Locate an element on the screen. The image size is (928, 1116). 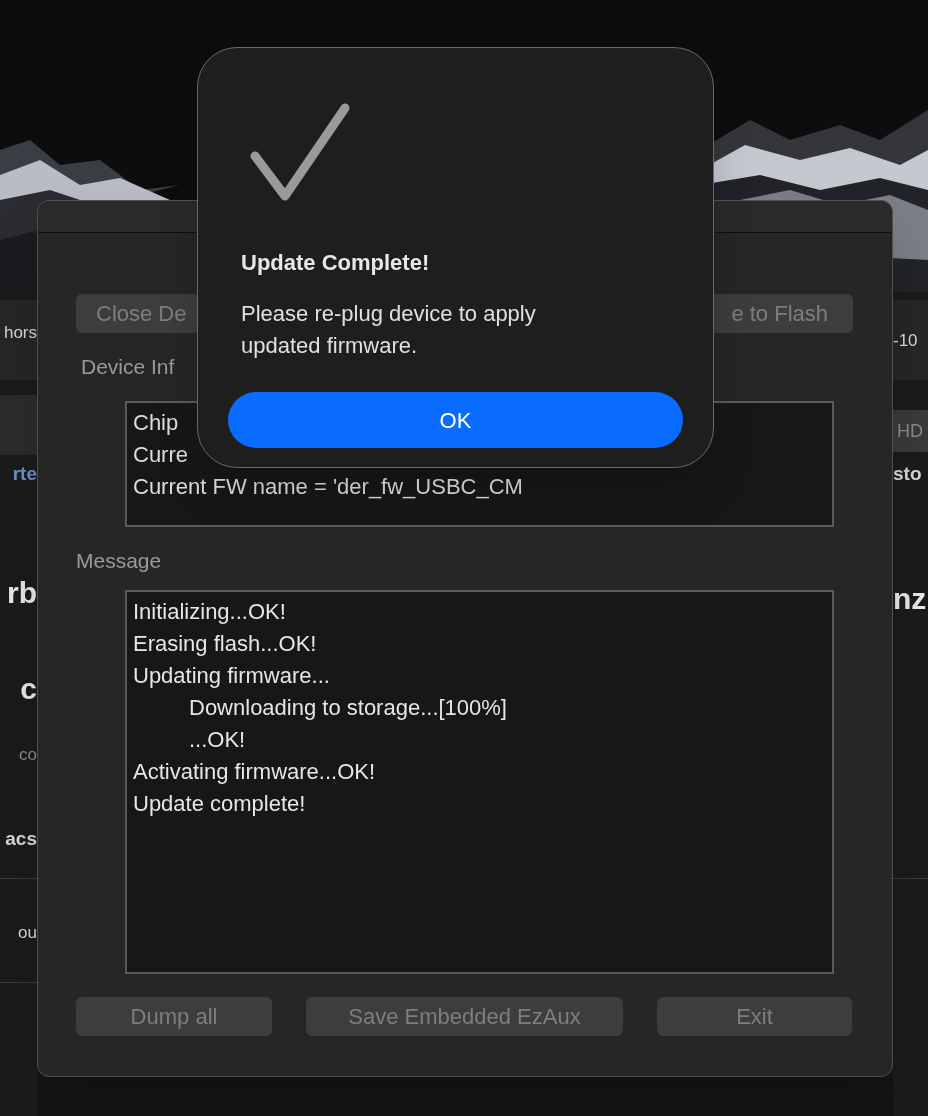
section-label: Message is located at coordinates (119, 561).